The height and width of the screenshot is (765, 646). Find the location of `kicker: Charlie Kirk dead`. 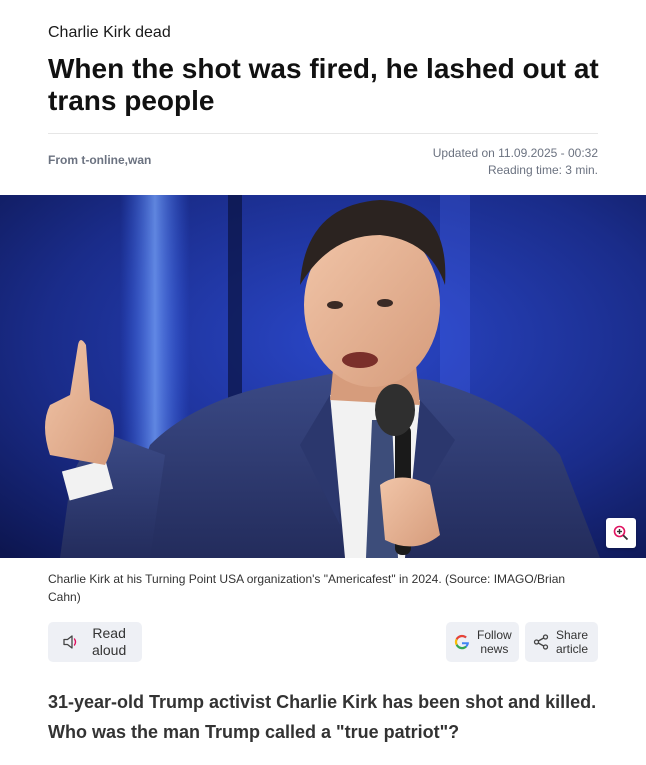

kicker: Charlie Kirk dead is located at coordinates (109, 33).